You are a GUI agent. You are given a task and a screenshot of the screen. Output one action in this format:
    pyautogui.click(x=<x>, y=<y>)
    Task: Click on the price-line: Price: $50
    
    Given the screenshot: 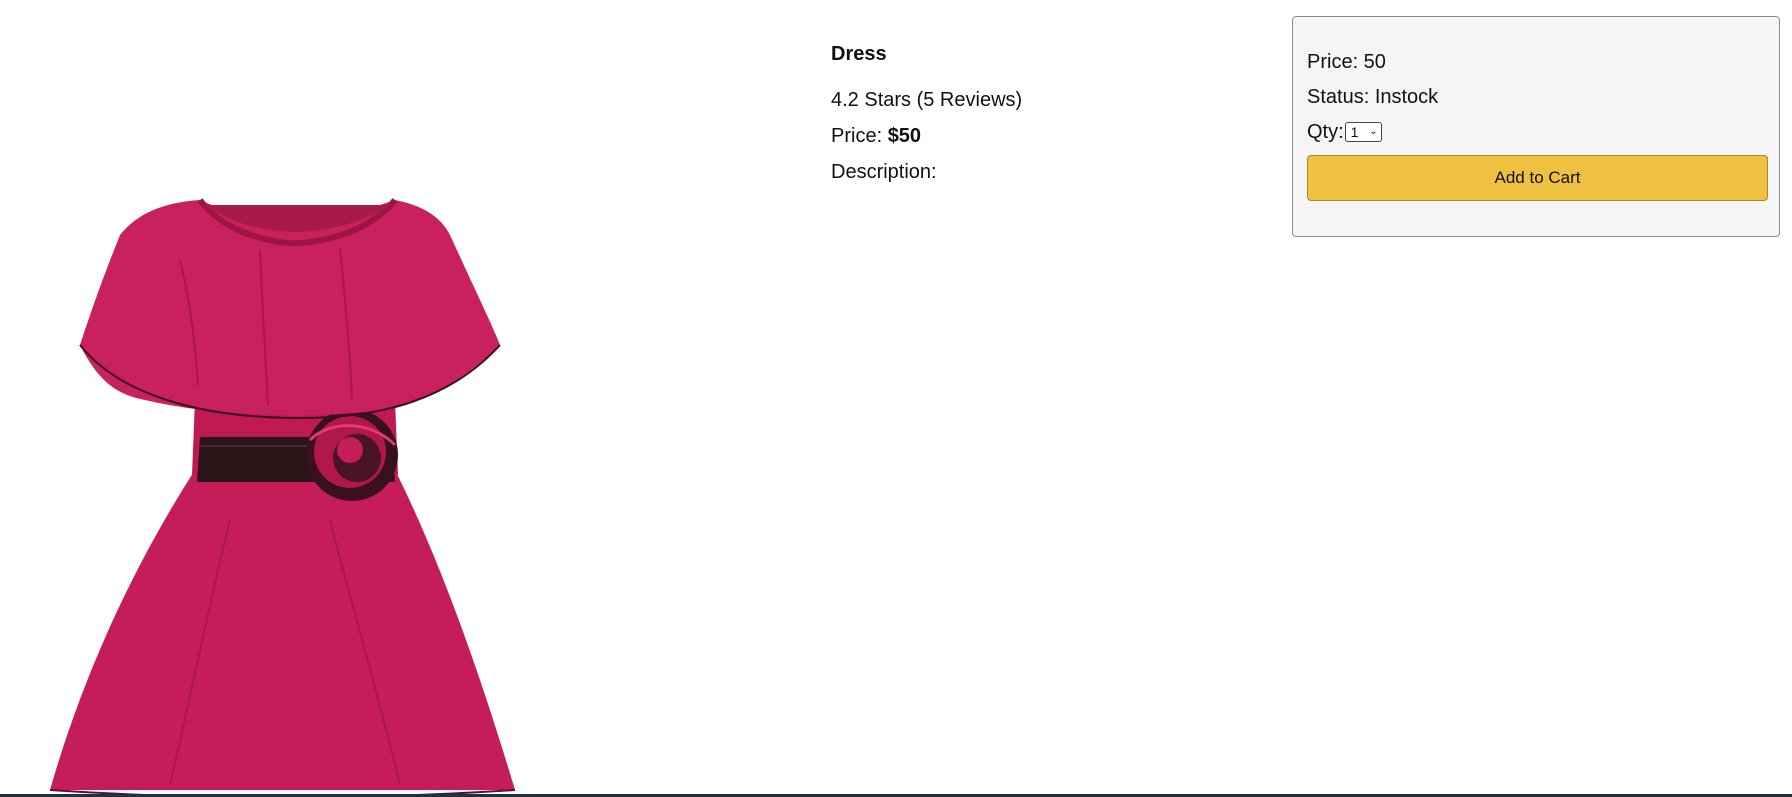 What is the action you would take?
    pyautogui.click(x=1041, y=136)
    